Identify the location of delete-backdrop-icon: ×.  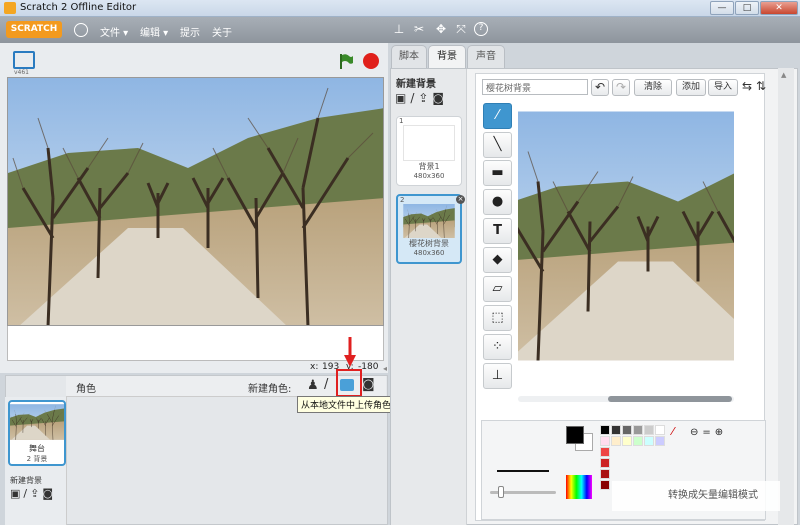
(460, 199).